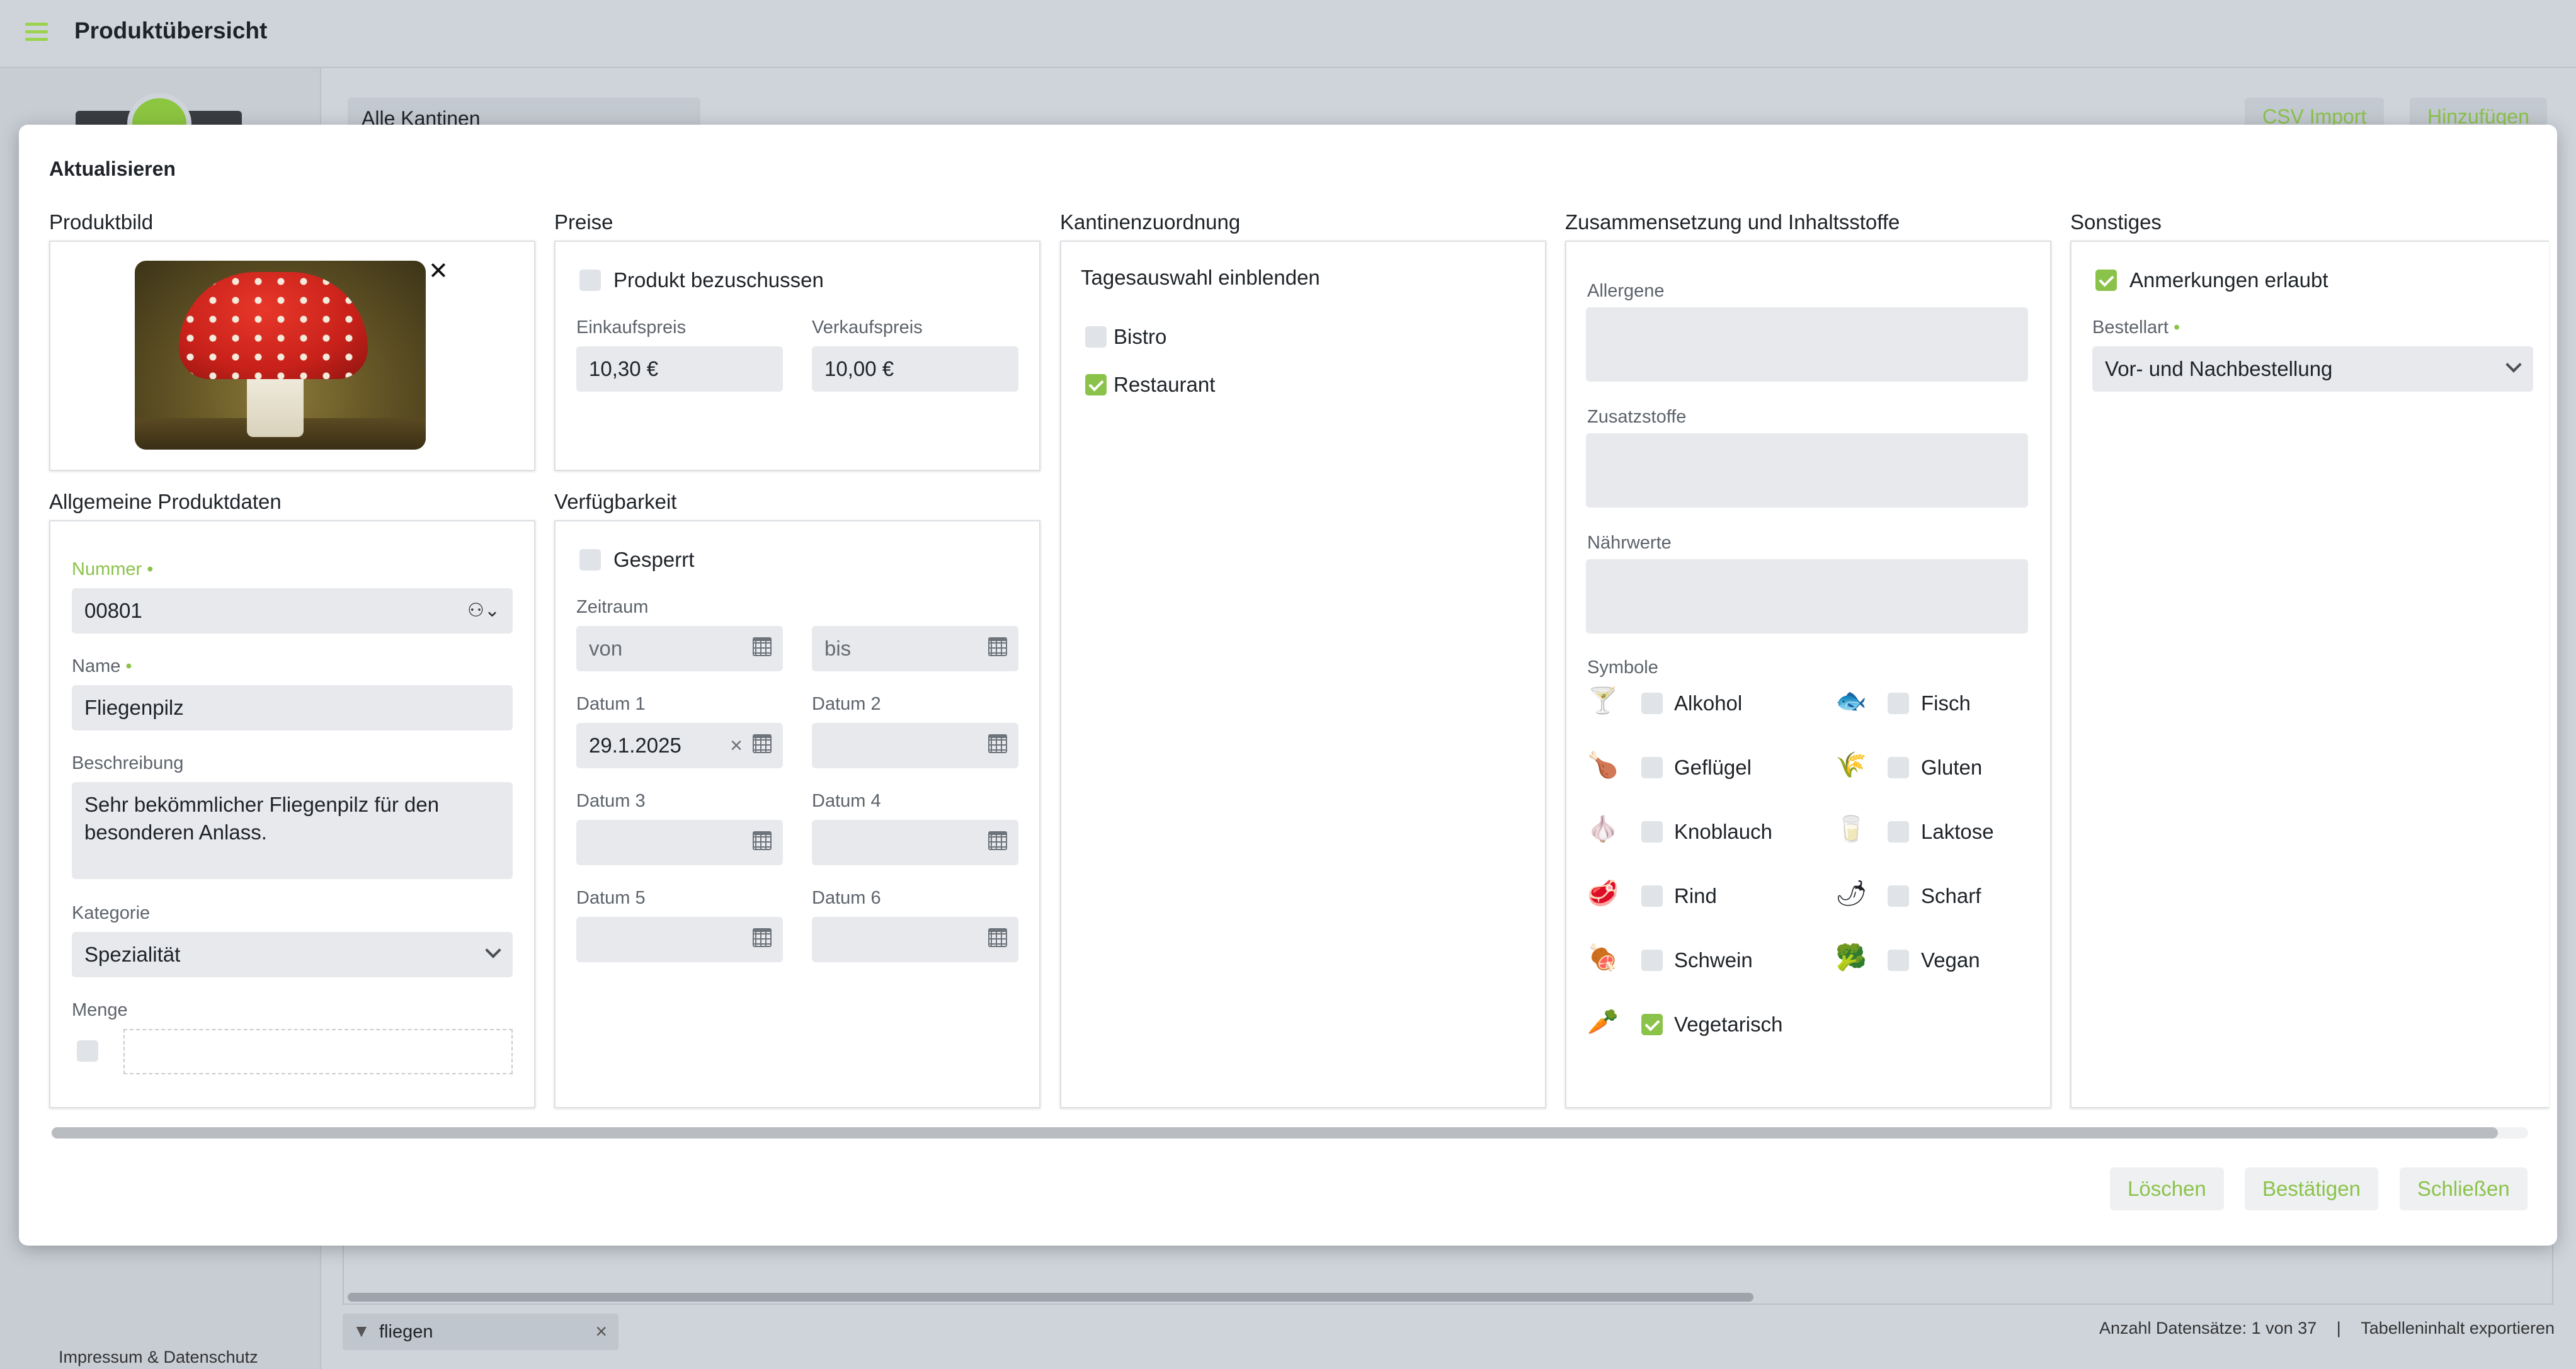  What do you see at coordinates (1096, 337) in the screenshot?
I see `canteen-checkbox-bistro` at bounding box center [1096, 337].